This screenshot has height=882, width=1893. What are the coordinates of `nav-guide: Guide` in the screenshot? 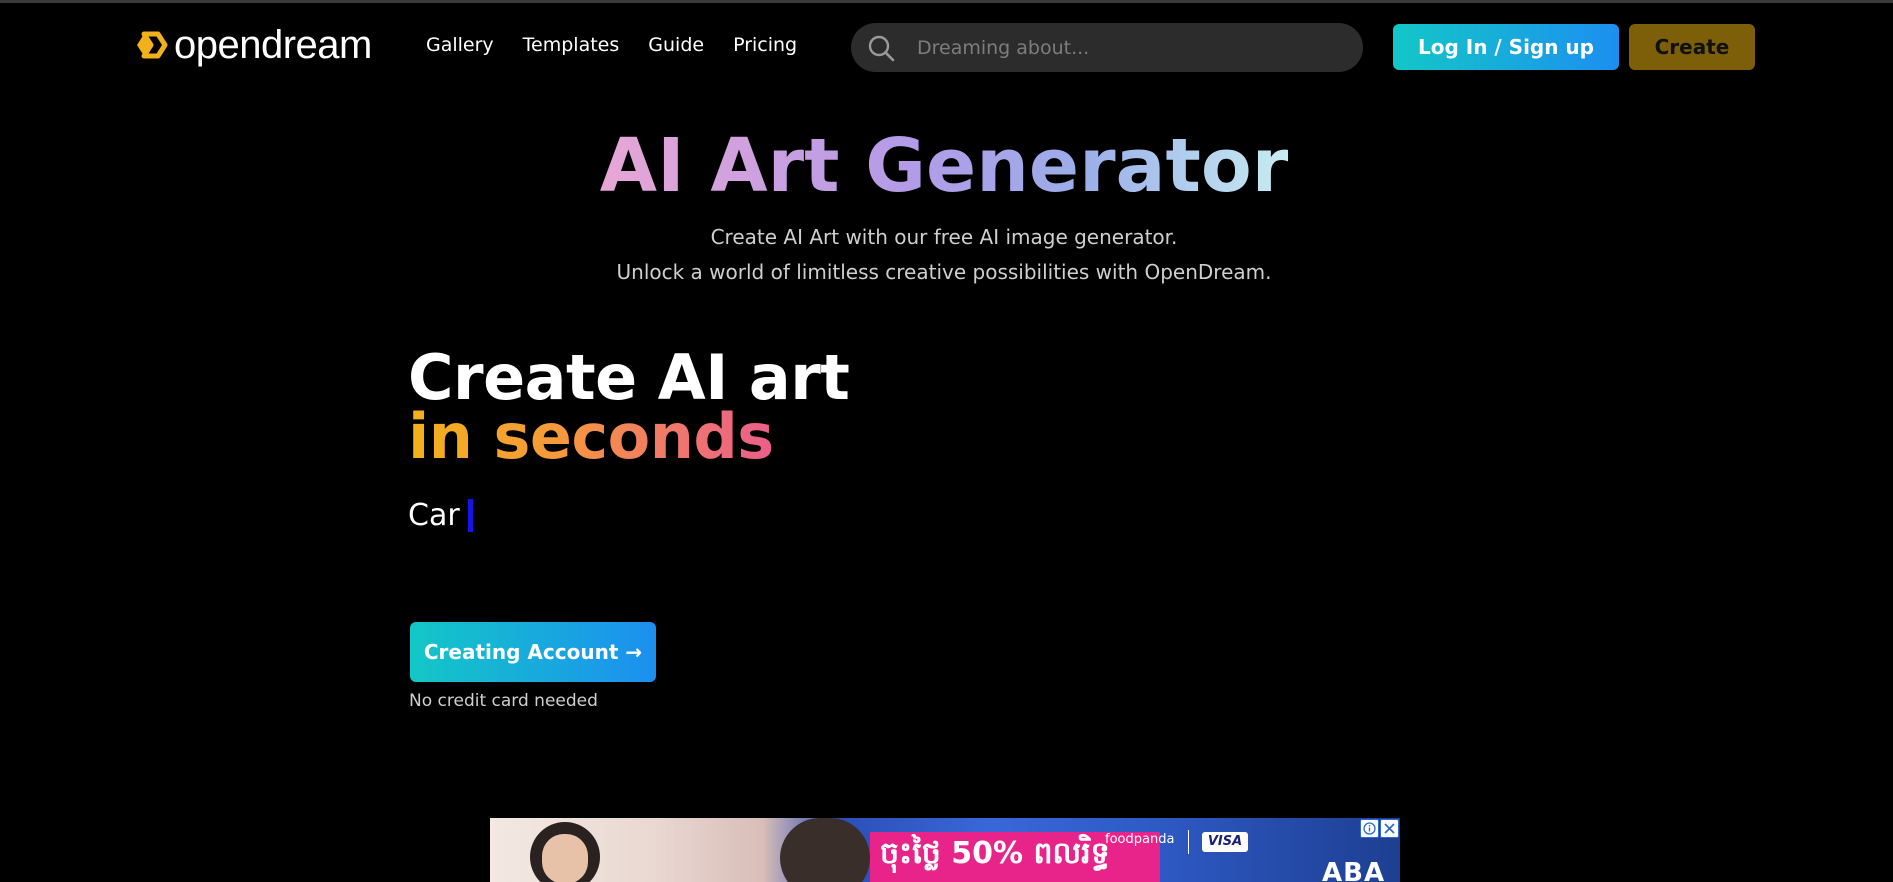 It's located at (676, 45).